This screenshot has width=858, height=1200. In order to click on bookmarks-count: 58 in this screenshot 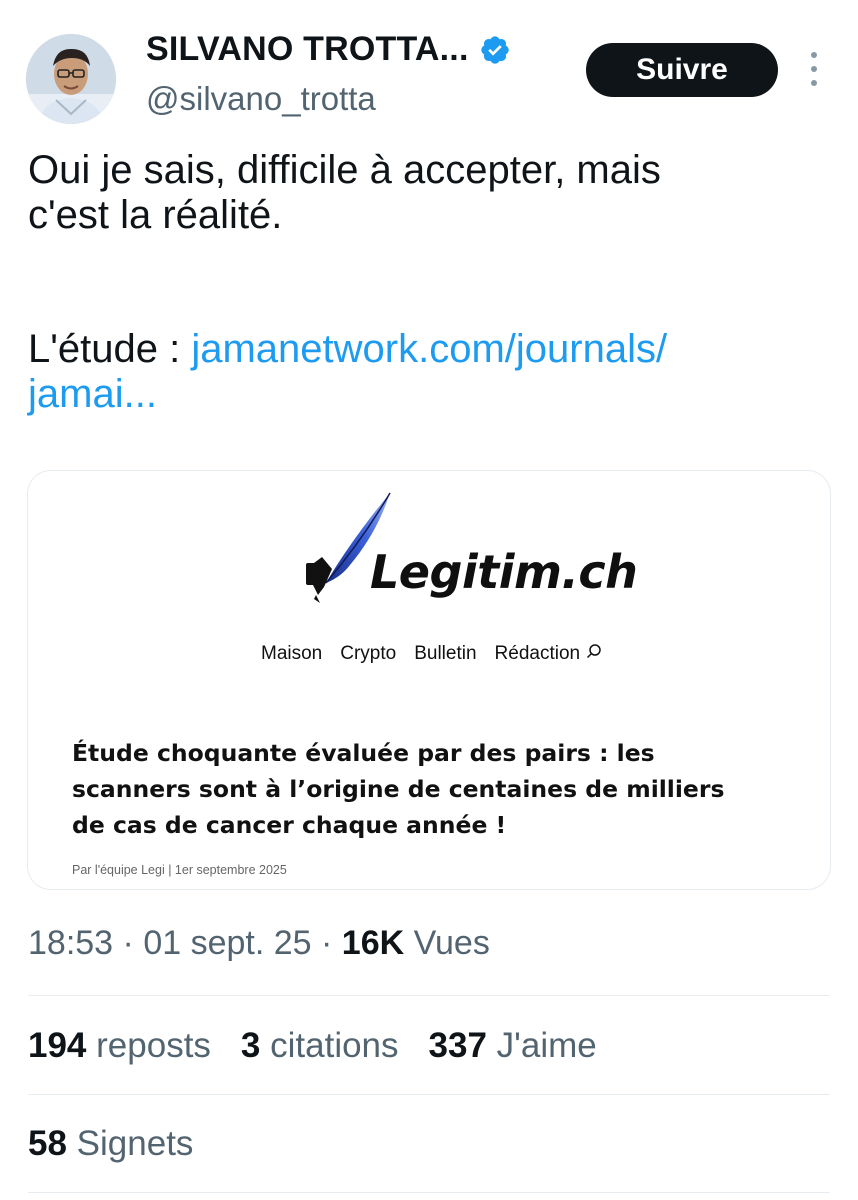, I will do `click(47, 1143)`.